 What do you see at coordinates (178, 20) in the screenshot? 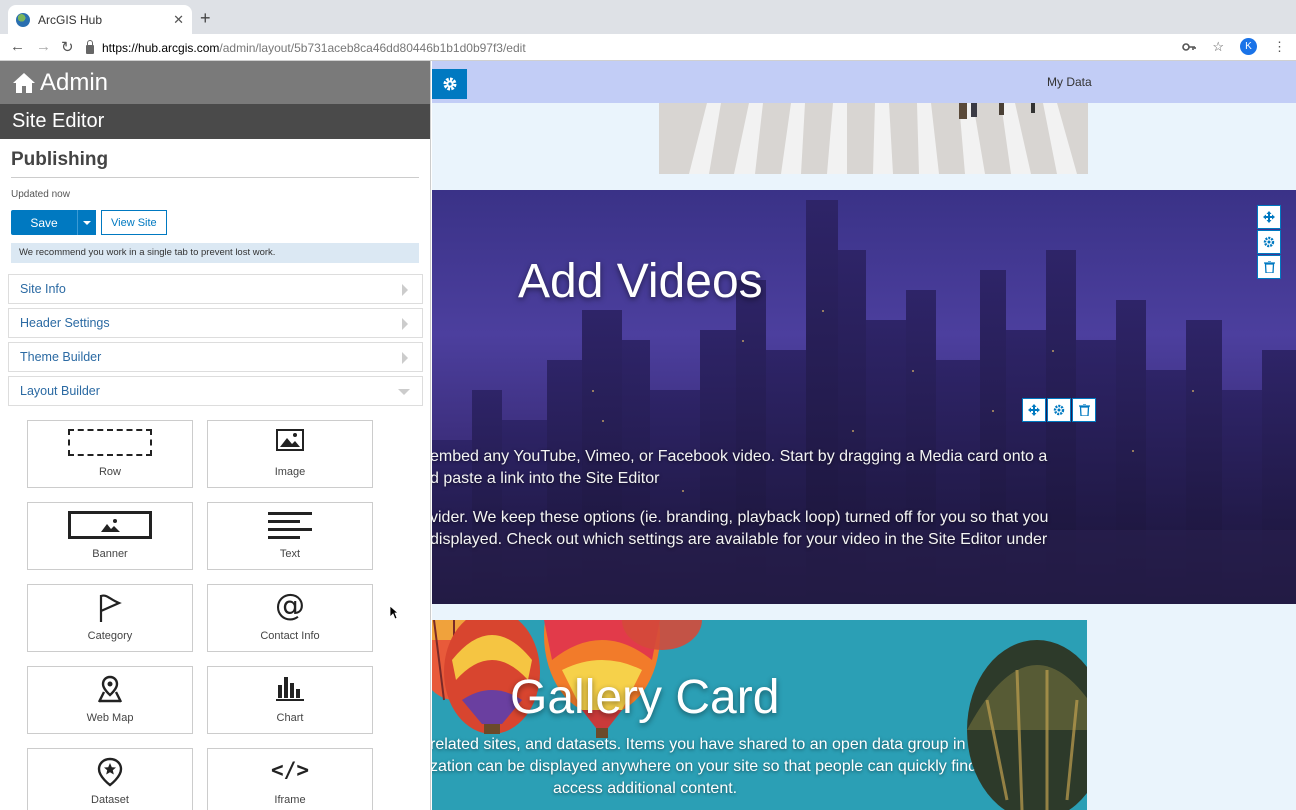
I see `close-tab-icon: ✕` at bounding box center [178, 20].